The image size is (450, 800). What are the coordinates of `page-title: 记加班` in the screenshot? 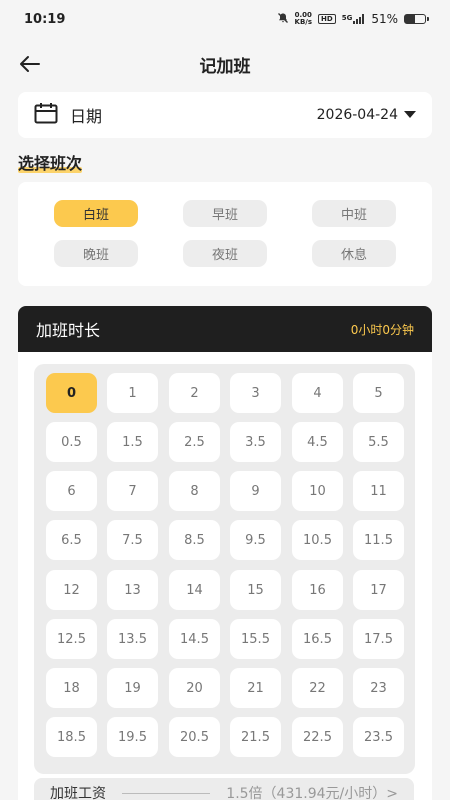 It's located at (225, 66).